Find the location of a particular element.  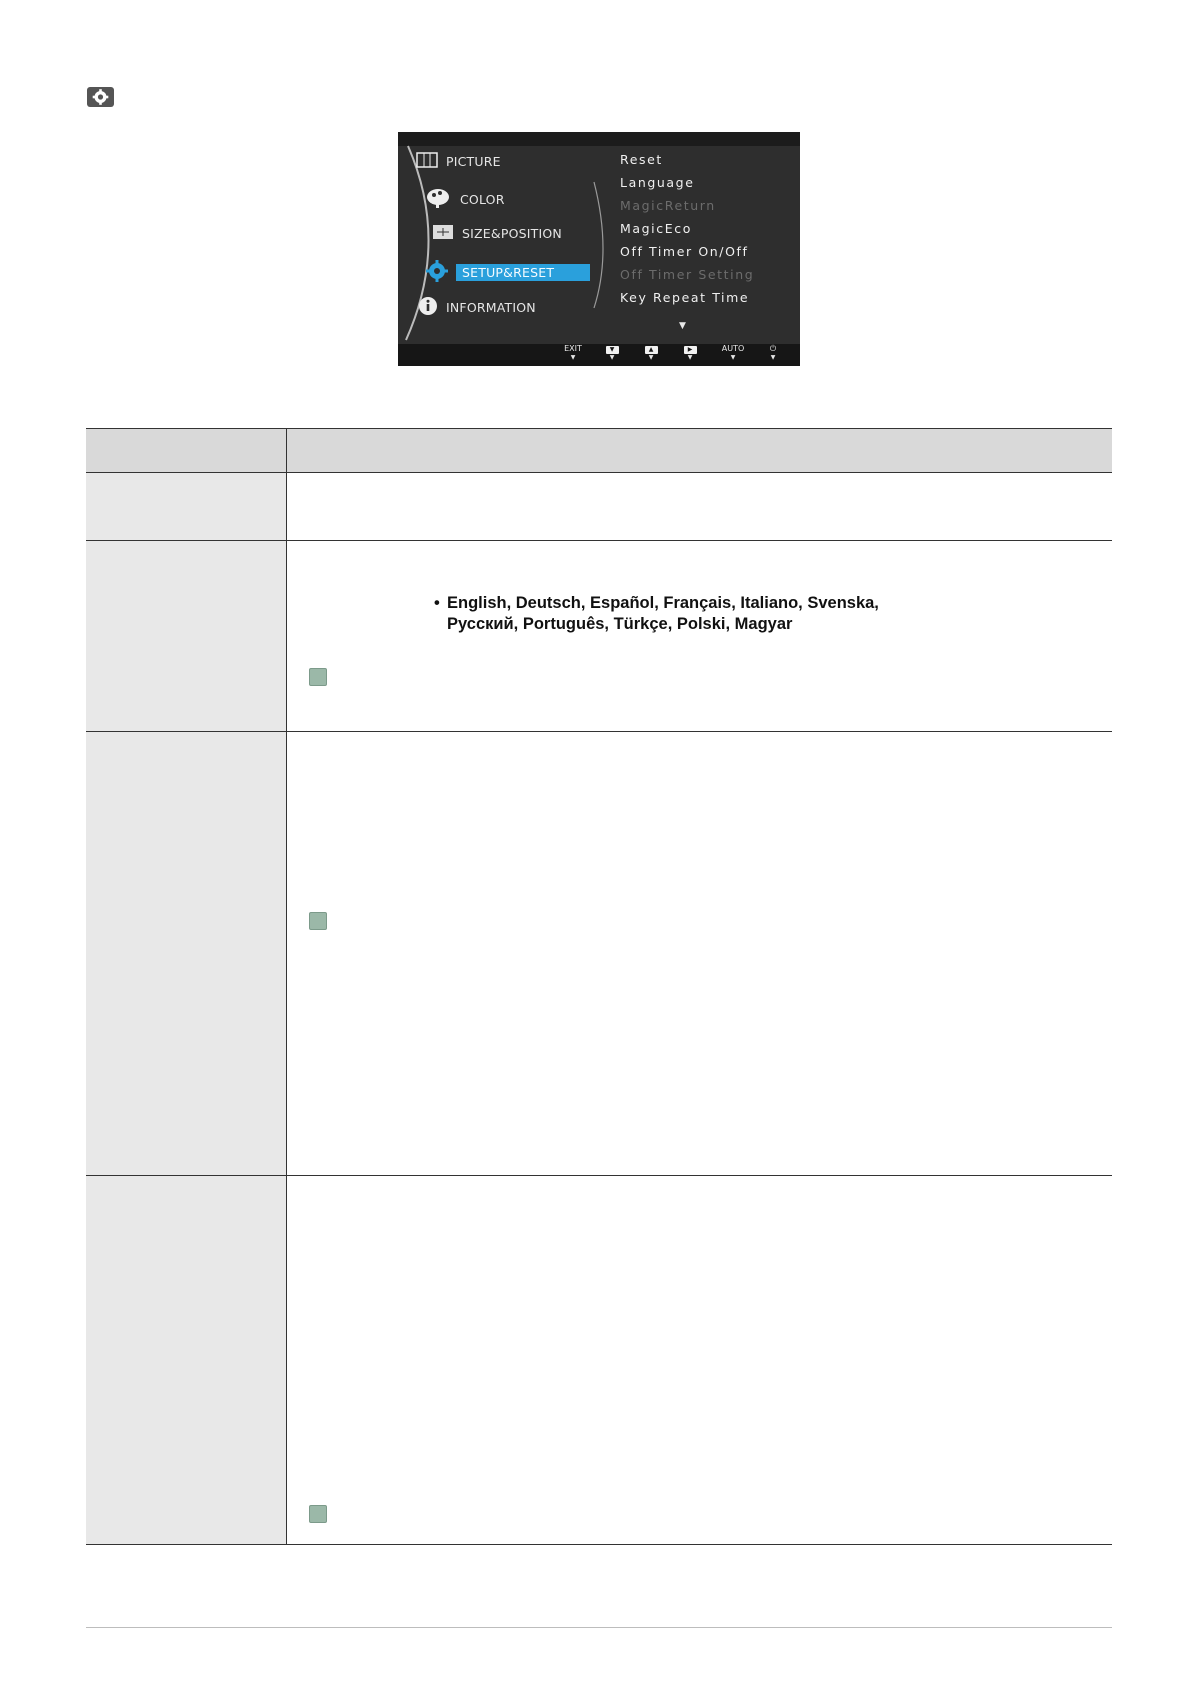

footer-divider is located at coordinates (599, 1627).